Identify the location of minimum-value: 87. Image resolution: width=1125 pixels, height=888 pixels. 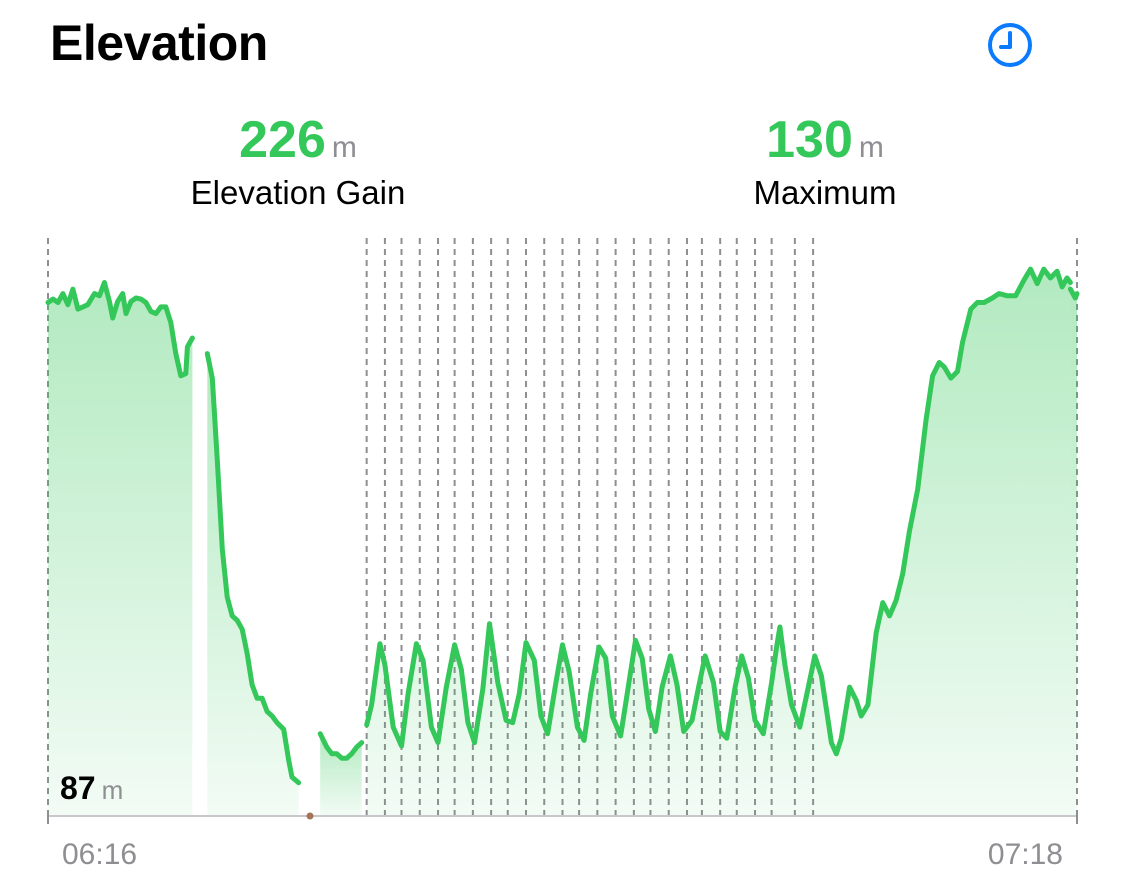
(78, 788).